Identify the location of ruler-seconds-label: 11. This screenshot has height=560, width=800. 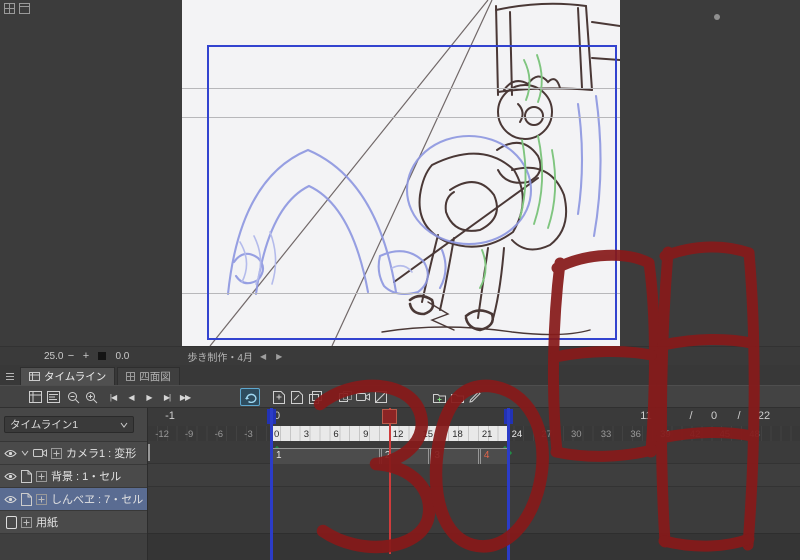
(646, 416).